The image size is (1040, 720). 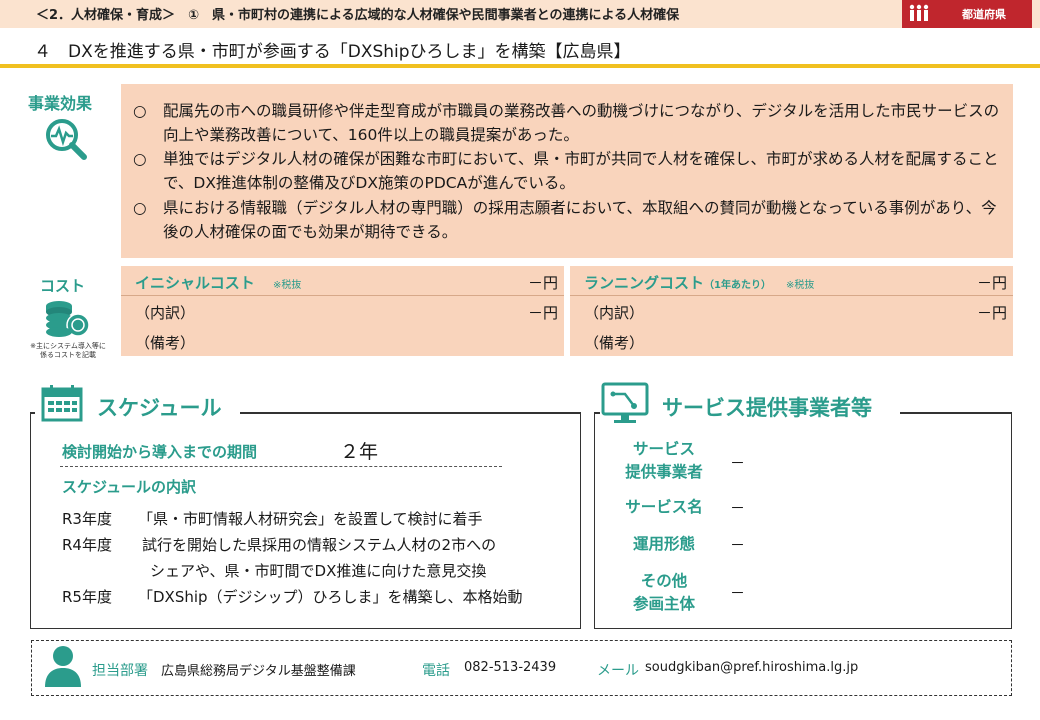 What do you see at coordinates (664, 581) in the screenshot?
I see `service-label-line: その他` at bounding box center [664, 581].